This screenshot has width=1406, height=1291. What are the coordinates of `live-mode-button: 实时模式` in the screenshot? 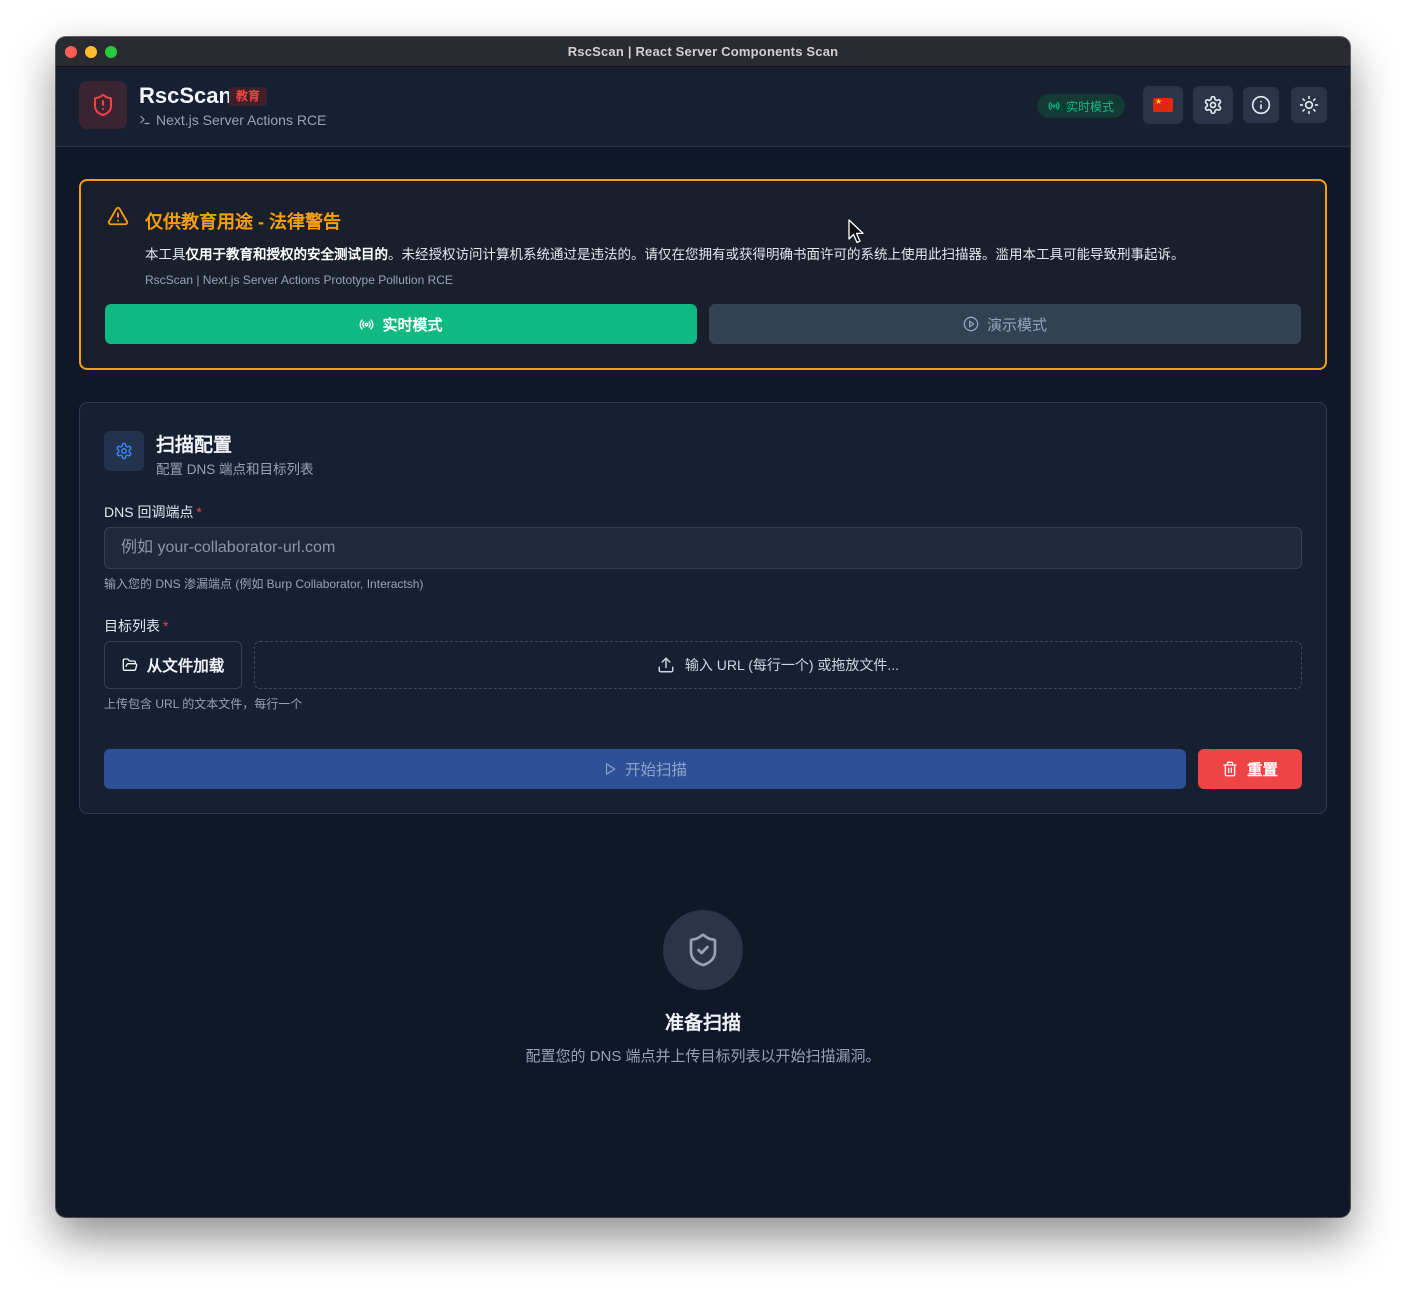 It's located at (401, 324).